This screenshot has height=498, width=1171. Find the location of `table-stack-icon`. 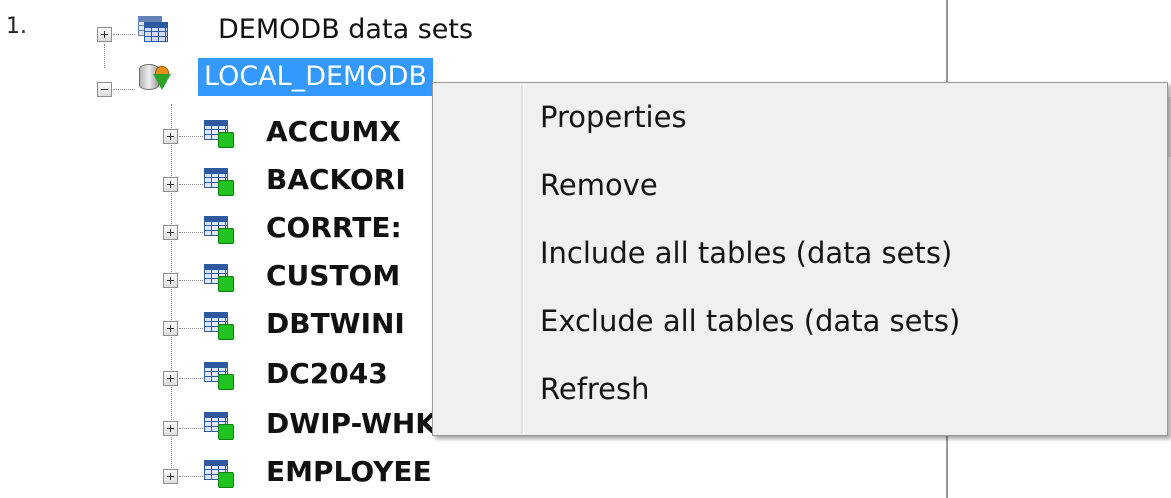

table-stack-icon is located at coordinates (153, 30).